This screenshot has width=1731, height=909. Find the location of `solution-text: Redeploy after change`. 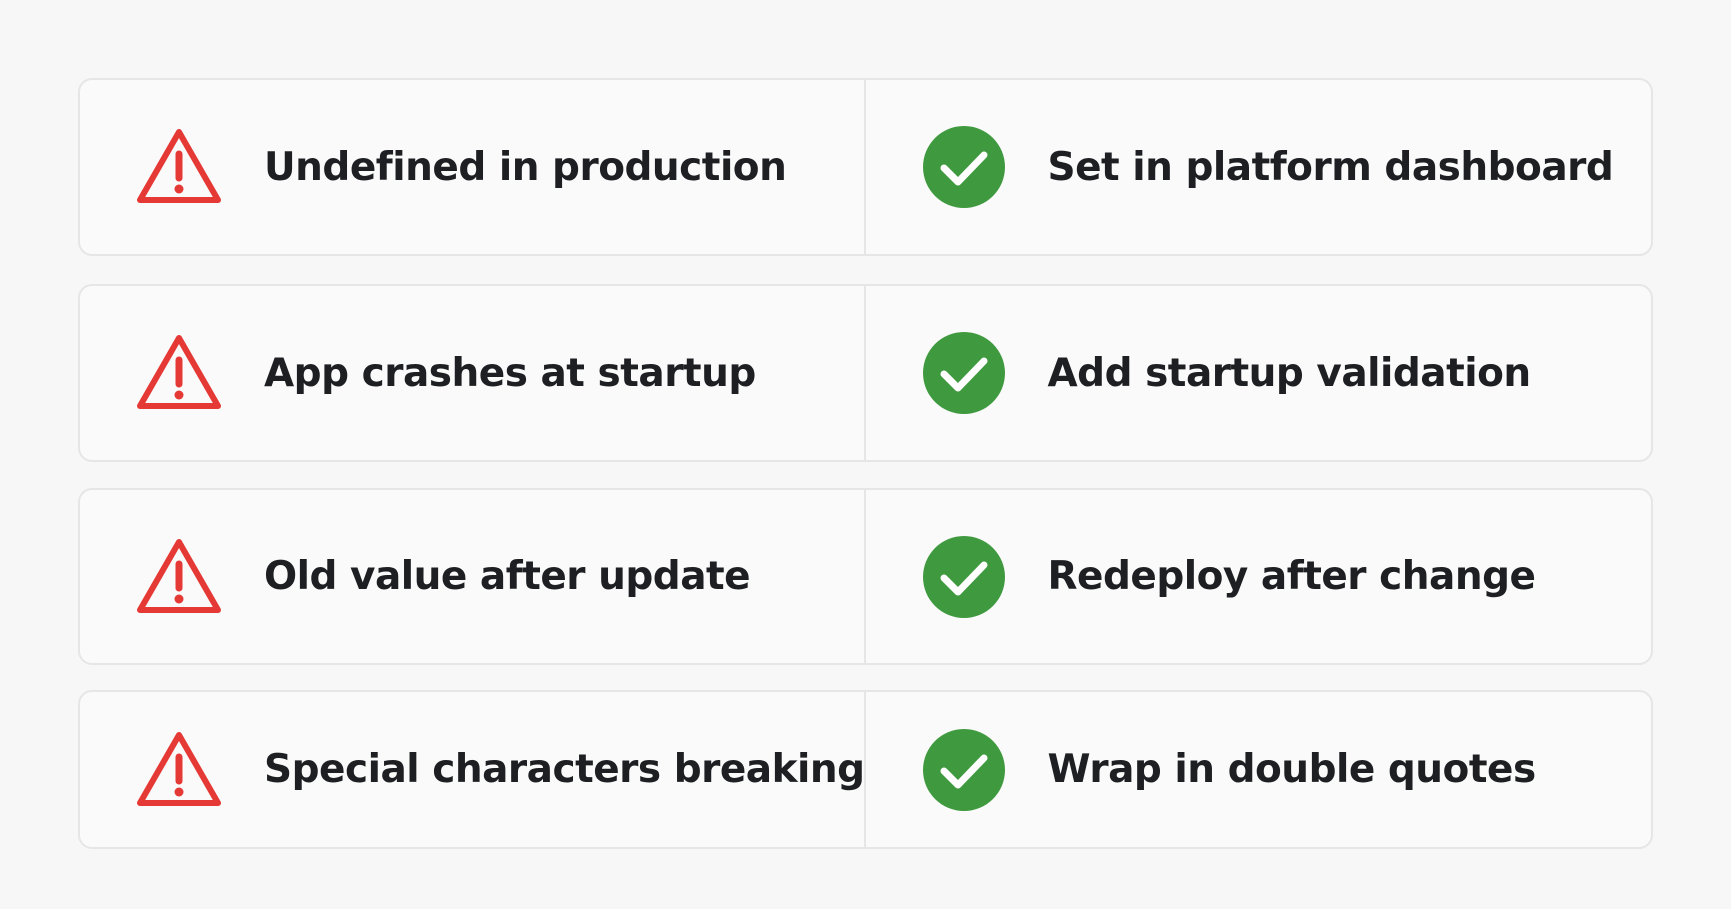

solution-text: Redeploy after change is located at coordinates (1291, 576).